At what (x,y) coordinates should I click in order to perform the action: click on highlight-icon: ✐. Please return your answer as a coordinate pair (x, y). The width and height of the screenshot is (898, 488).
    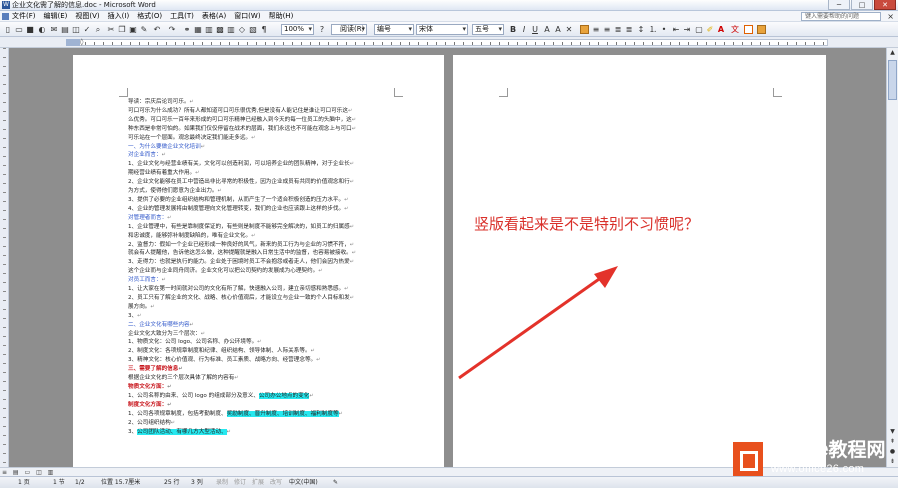
    Looking at the image, I should click on (710, 29).